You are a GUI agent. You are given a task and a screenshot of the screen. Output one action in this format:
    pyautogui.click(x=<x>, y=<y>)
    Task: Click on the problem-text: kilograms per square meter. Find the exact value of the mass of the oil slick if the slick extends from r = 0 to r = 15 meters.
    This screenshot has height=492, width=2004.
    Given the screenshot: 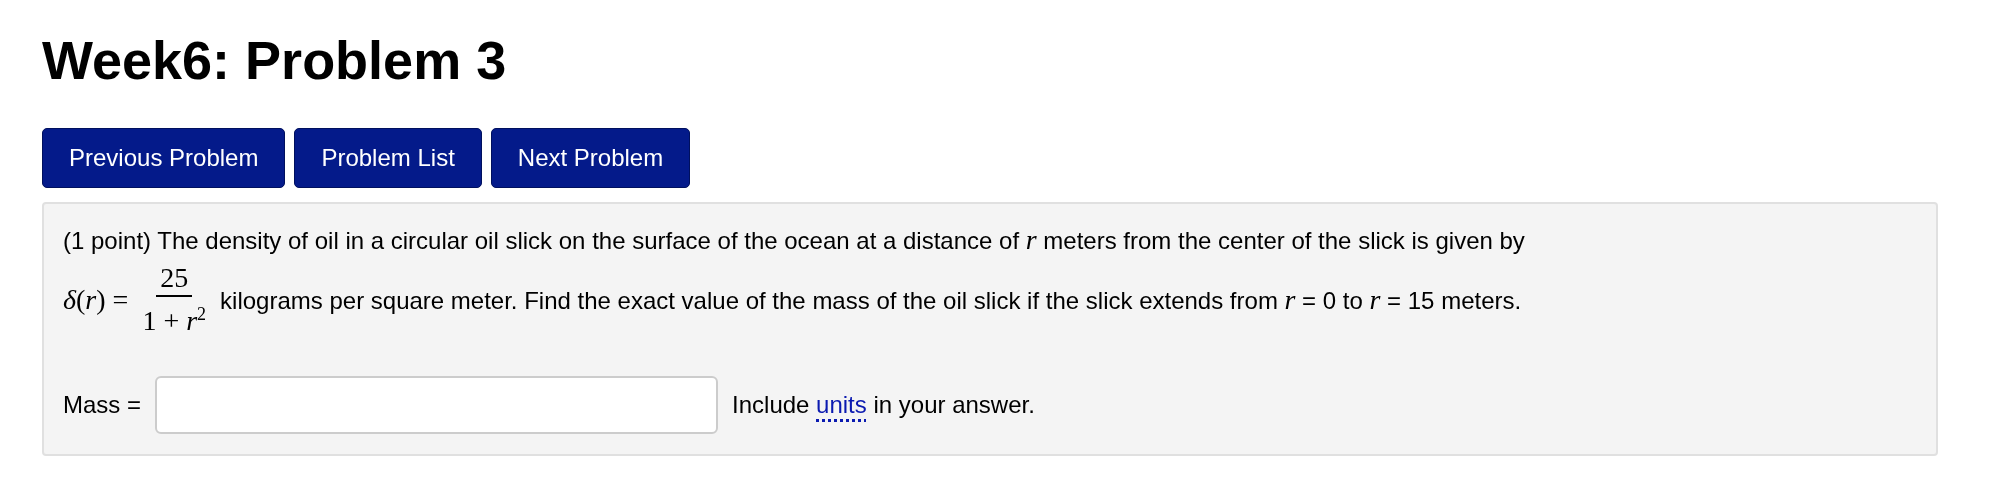 What is the action you would take?
    pyautogui.click(x=871, y=299)
    